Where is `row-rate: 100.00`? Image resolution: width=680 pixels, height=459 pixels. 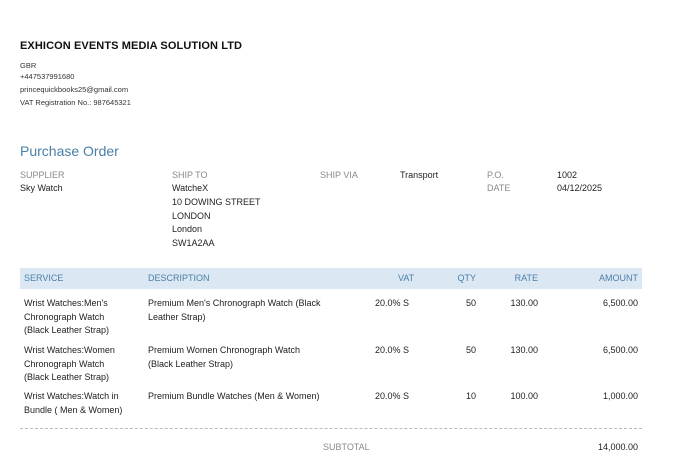
row-rate: 100.00 is located at coordinates (524, 396).